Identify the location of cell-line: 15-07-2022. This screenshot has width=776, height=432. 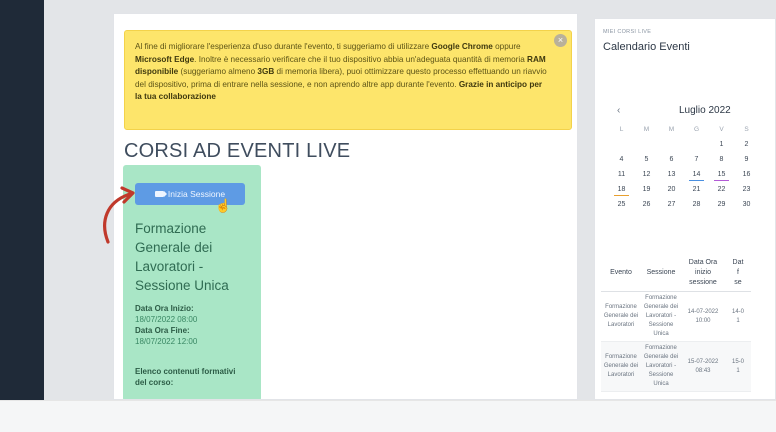
(703, 361).